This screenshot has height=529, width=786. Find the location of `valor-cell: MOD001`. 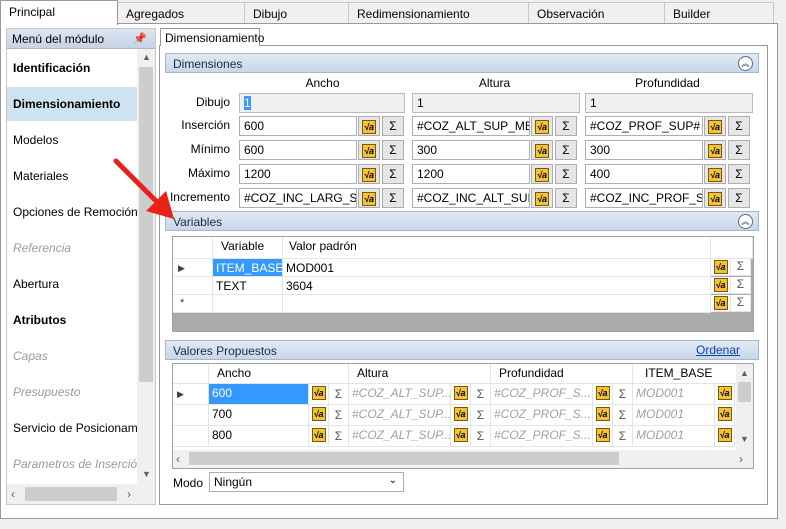

valor-cell: MOD001 is located at coordinates (497, 268).